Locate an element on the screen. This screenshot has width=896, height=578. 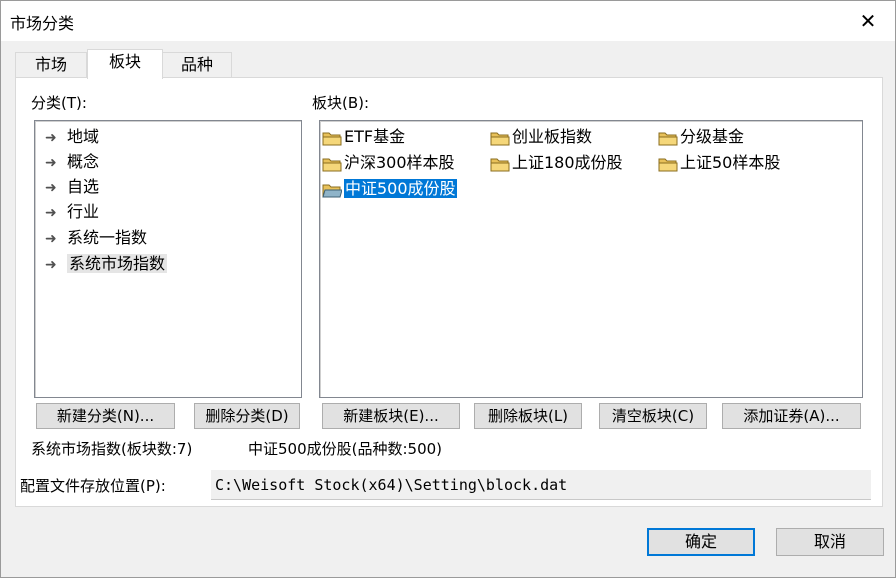
list-item: 创业板指数 is located at coordinates (541, 136).